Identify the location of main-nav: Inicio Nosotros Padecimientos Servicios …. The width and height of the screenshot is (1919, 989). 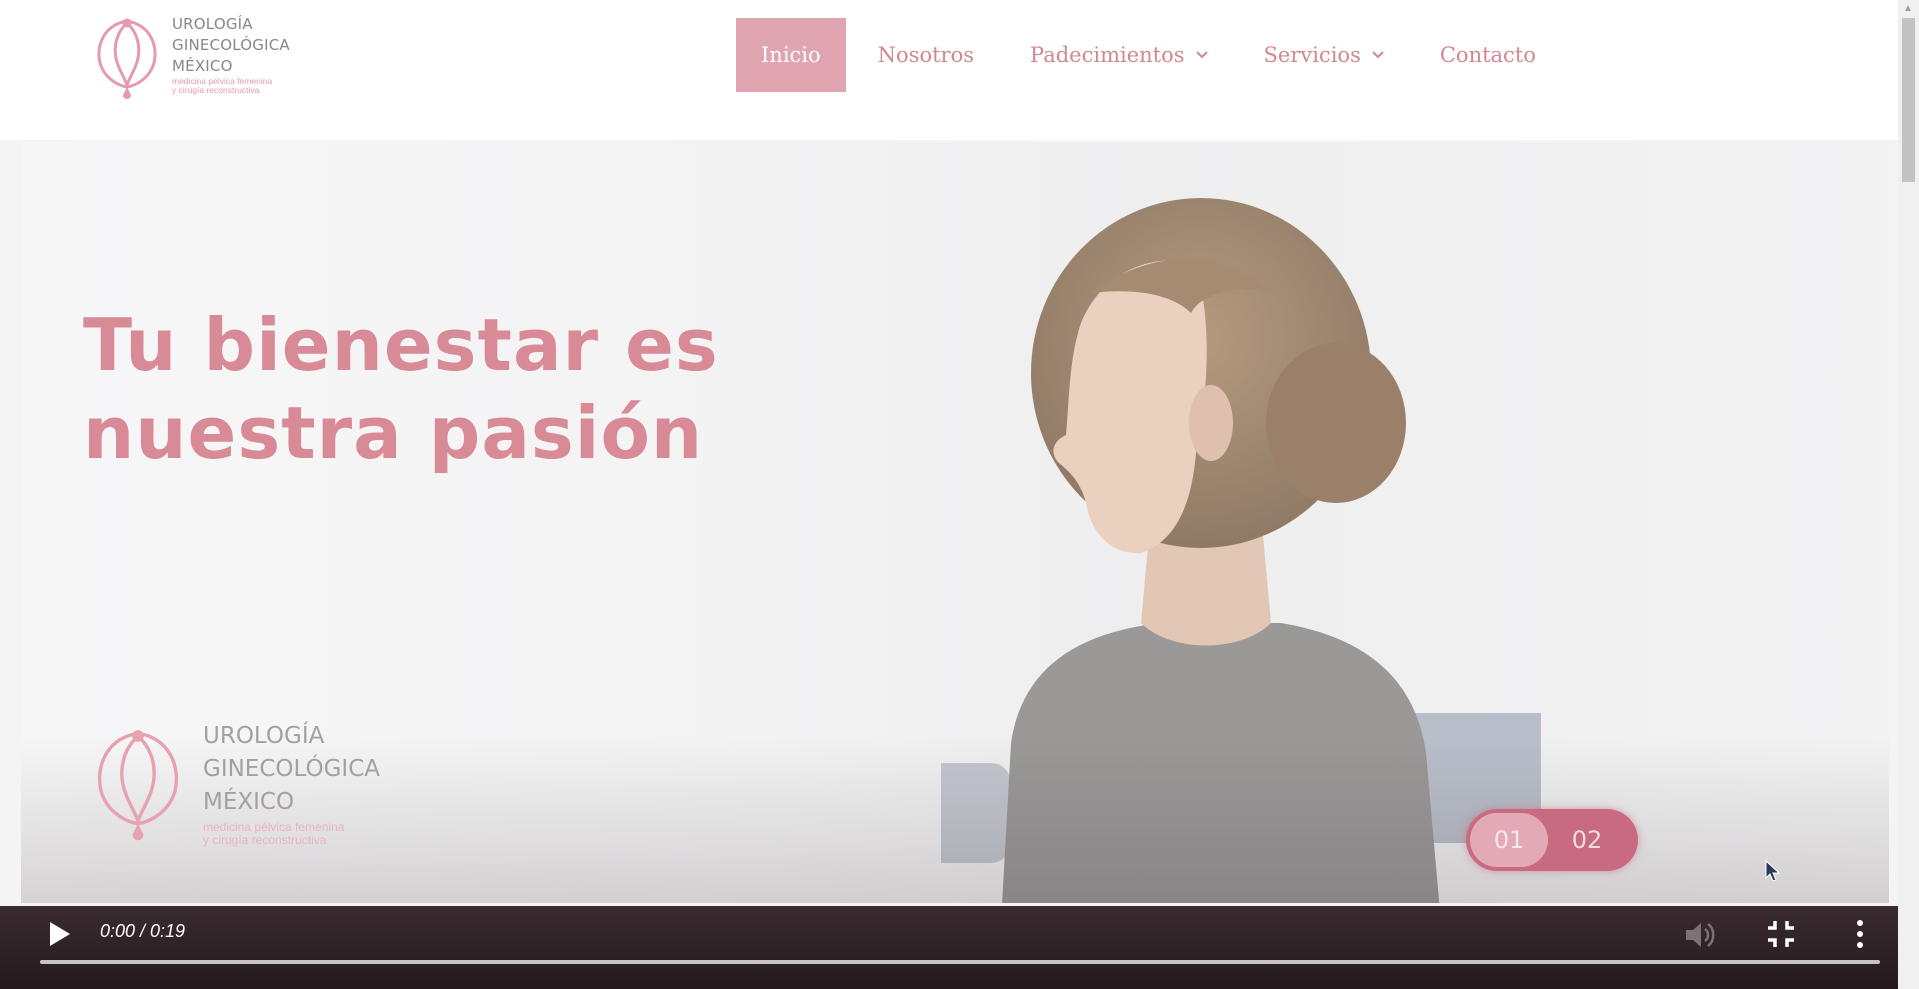
(1164, 55).